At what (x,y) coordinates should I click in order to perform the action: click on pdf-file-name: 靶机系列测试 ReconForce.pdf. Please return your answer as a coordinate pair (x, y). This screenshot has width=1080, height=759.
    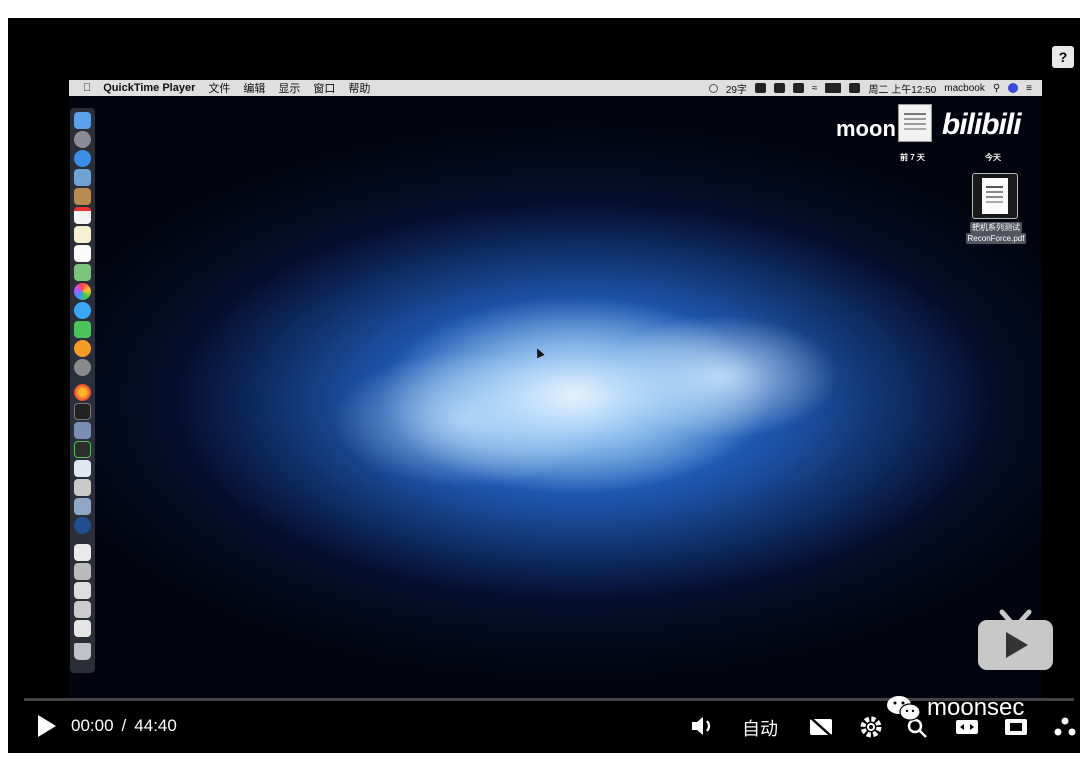
    Looking at the image, I should click on (996, 233).